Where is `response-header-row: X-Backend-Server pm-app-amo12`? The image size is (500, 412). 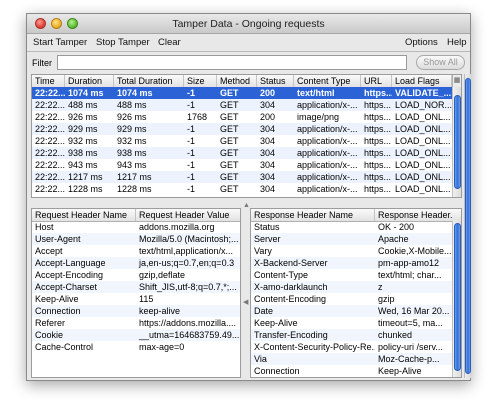 response-header-row: X-Backend-Server pm-app-amo12 is located at coordinates (356, 263).